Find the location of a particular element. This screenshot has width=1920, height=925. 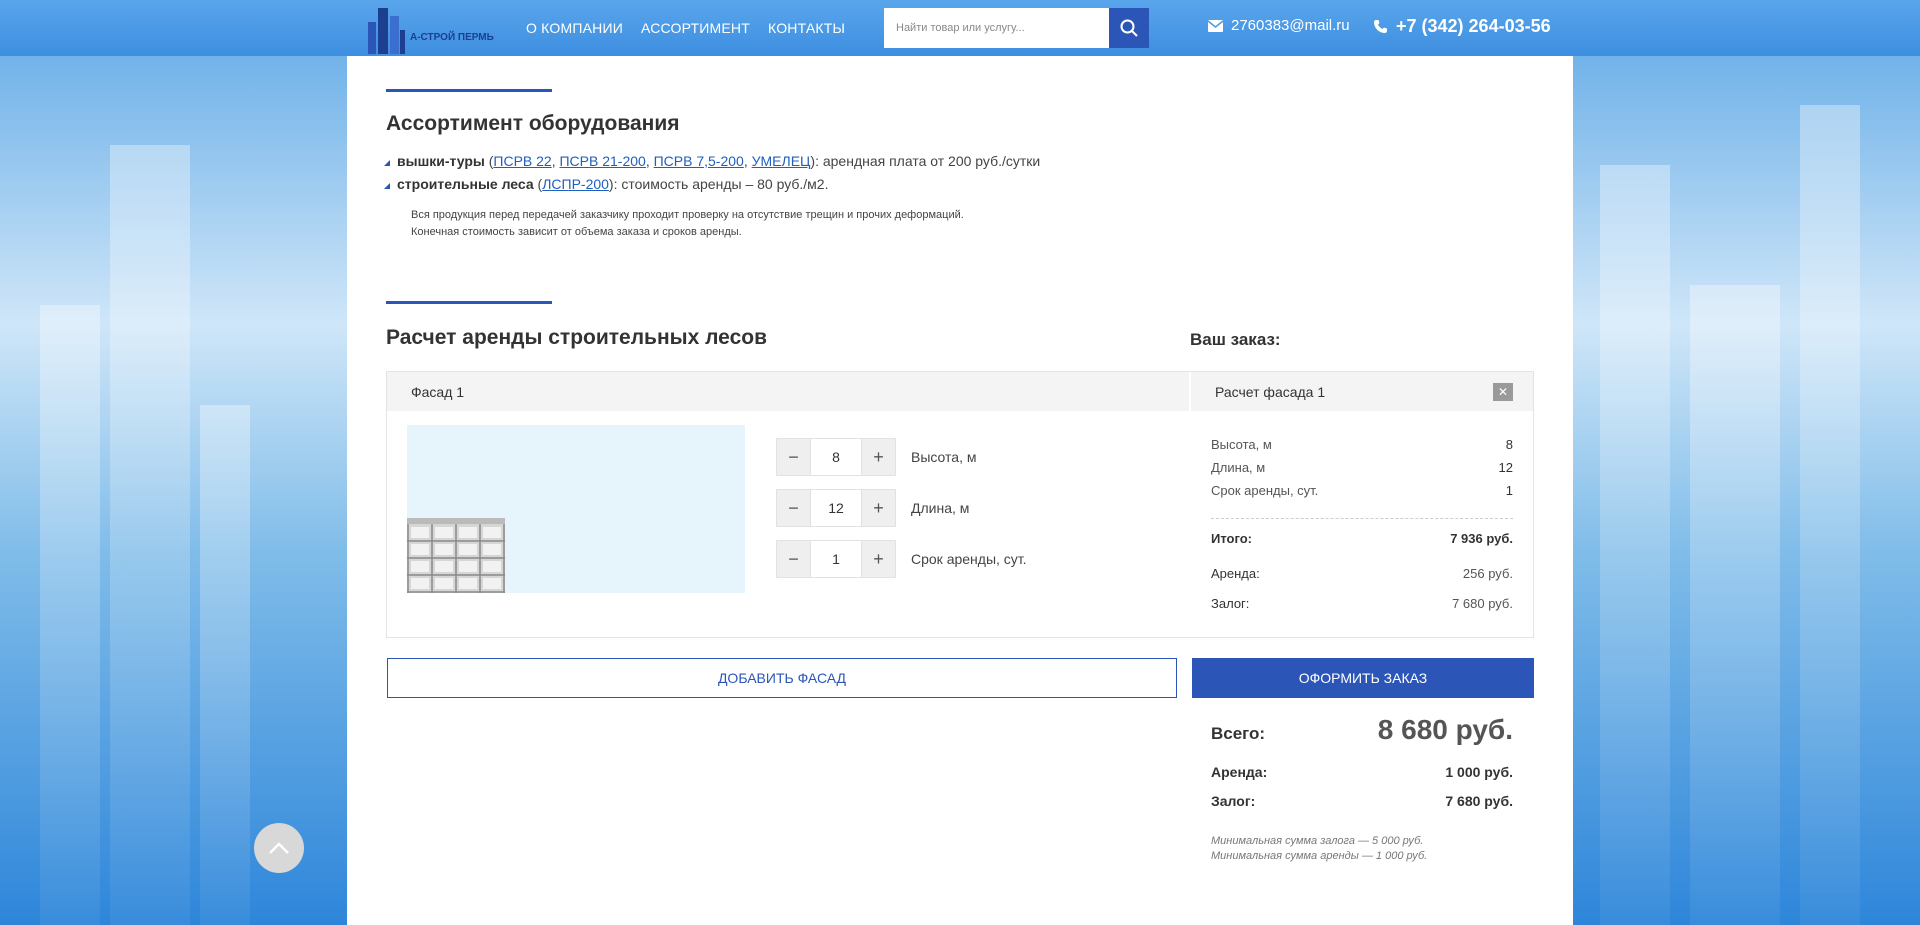

envelope-icon is located at coordinates (1215, 25).